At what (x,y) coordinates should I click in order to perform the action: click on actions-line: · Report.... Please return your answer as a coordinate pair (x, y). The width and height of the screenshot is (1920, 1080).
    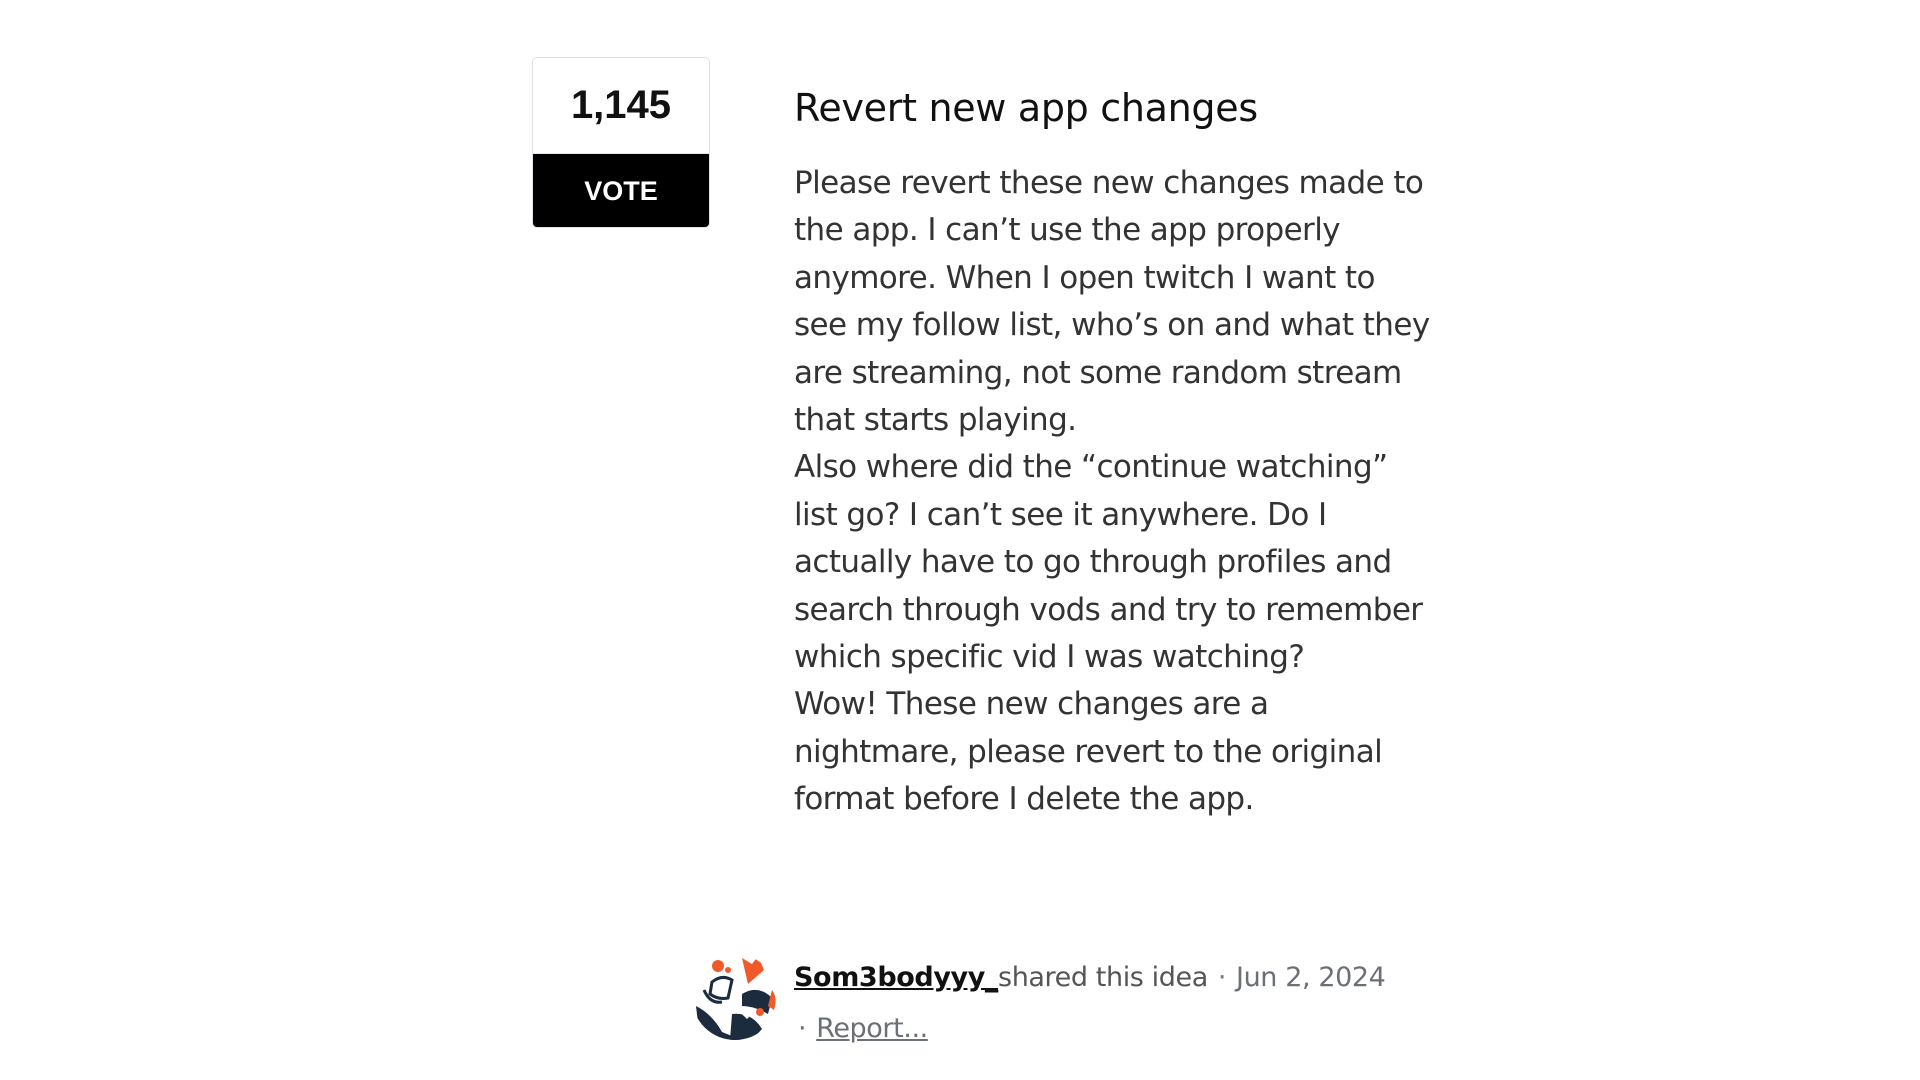
    Looking at the image, I should click on (863, 1028).